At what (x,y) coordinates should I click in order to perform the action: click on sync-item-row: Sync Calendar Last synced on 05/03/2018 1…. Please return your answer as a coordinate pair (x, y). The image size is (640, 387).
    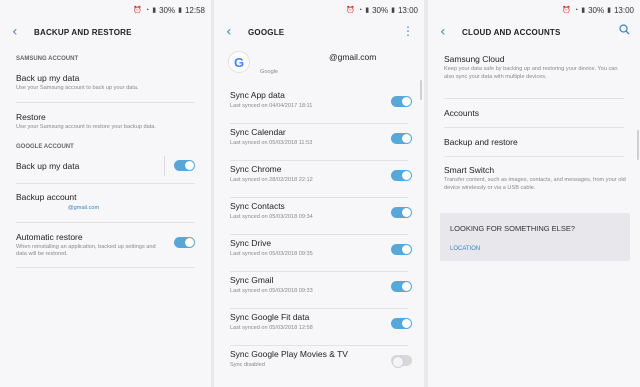
    Looking at the image, I should click on (319, 144).